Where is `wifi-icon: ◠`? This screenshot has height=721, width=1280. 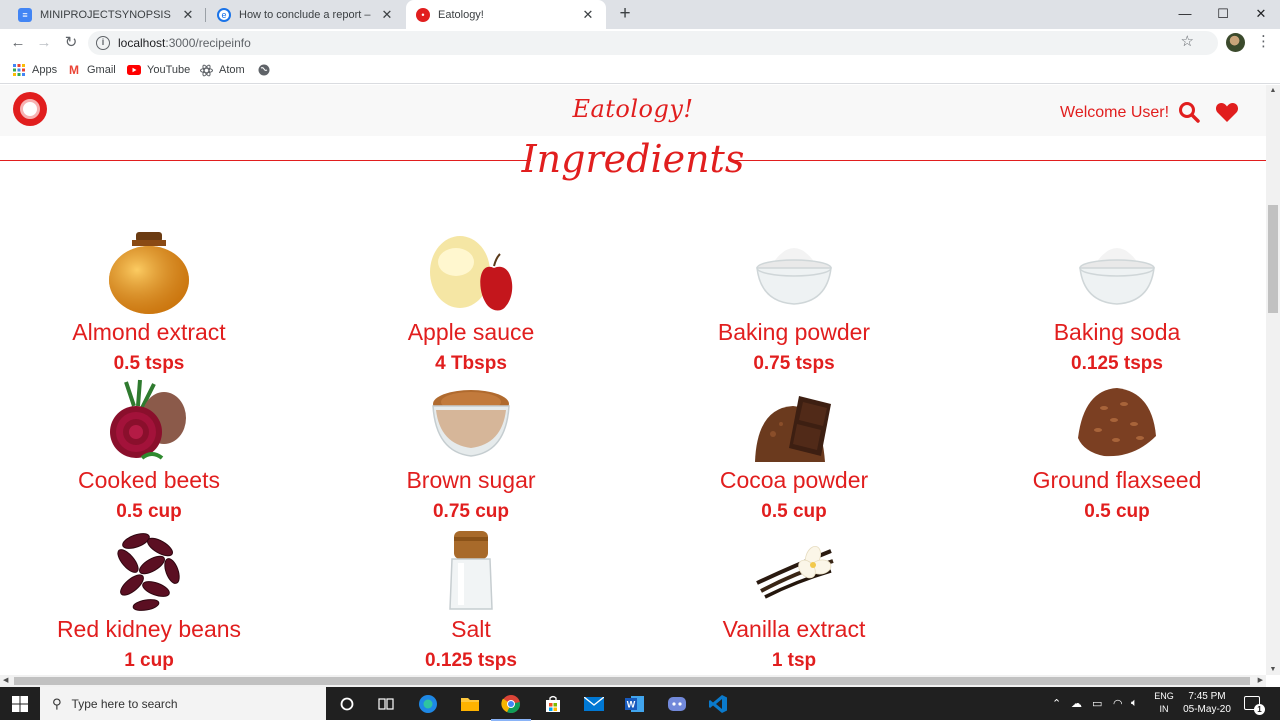
wifi-icon: ◠ is located at coordinates (1118, 703).